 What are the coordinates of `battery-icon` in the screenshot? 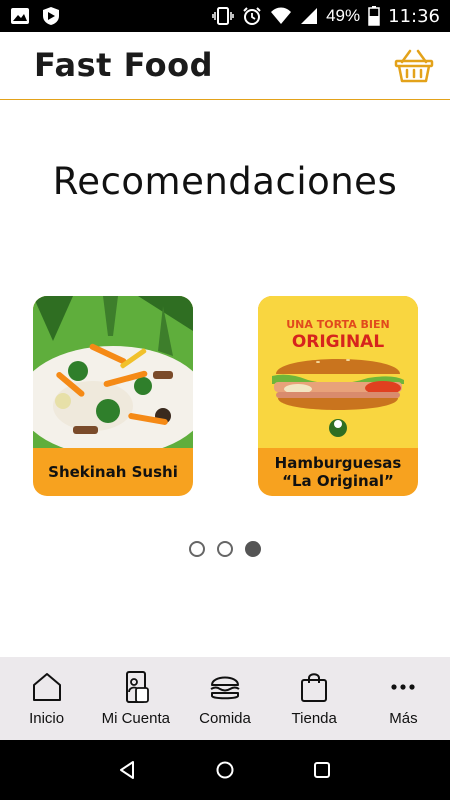 It's located at (374, 16).